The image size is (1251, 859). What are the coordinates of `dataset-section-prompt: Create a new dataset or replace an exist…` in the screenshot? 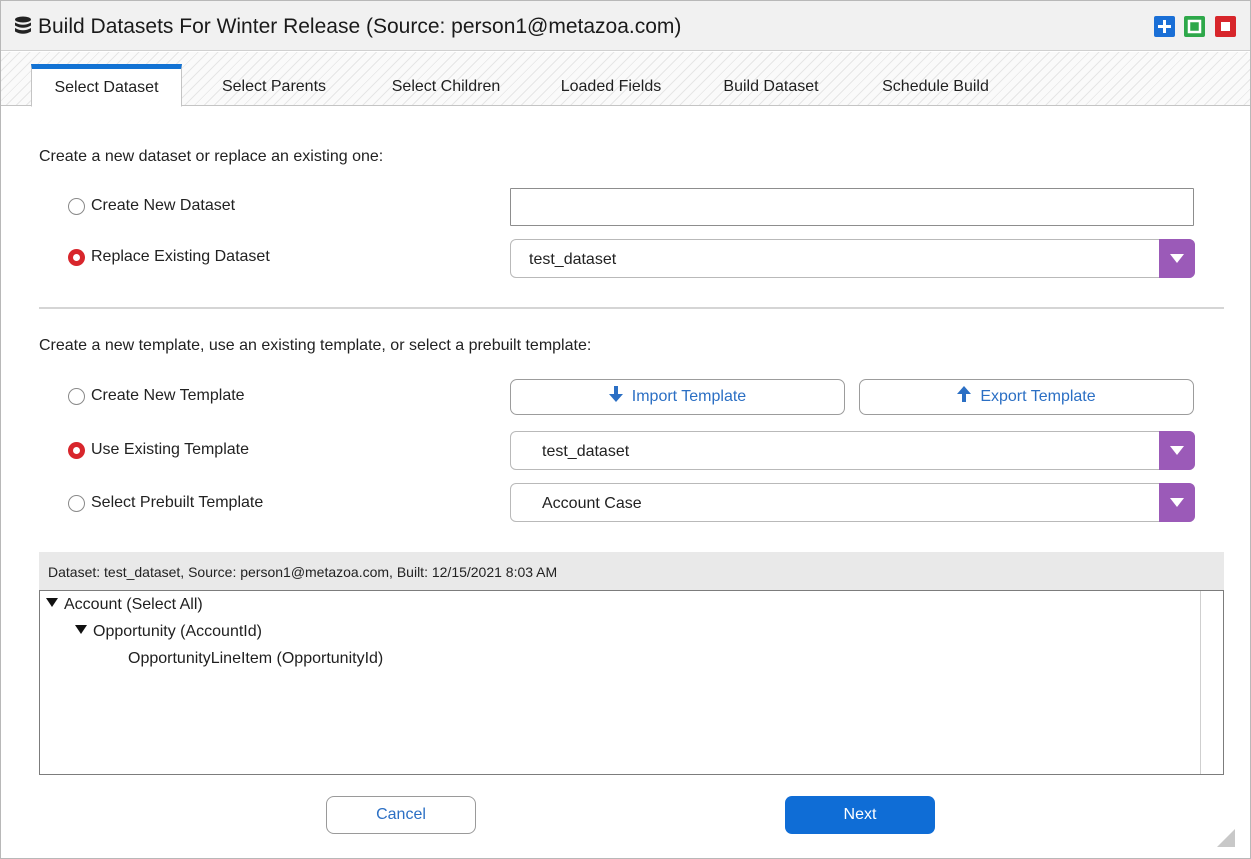 It's located at (211, 156).